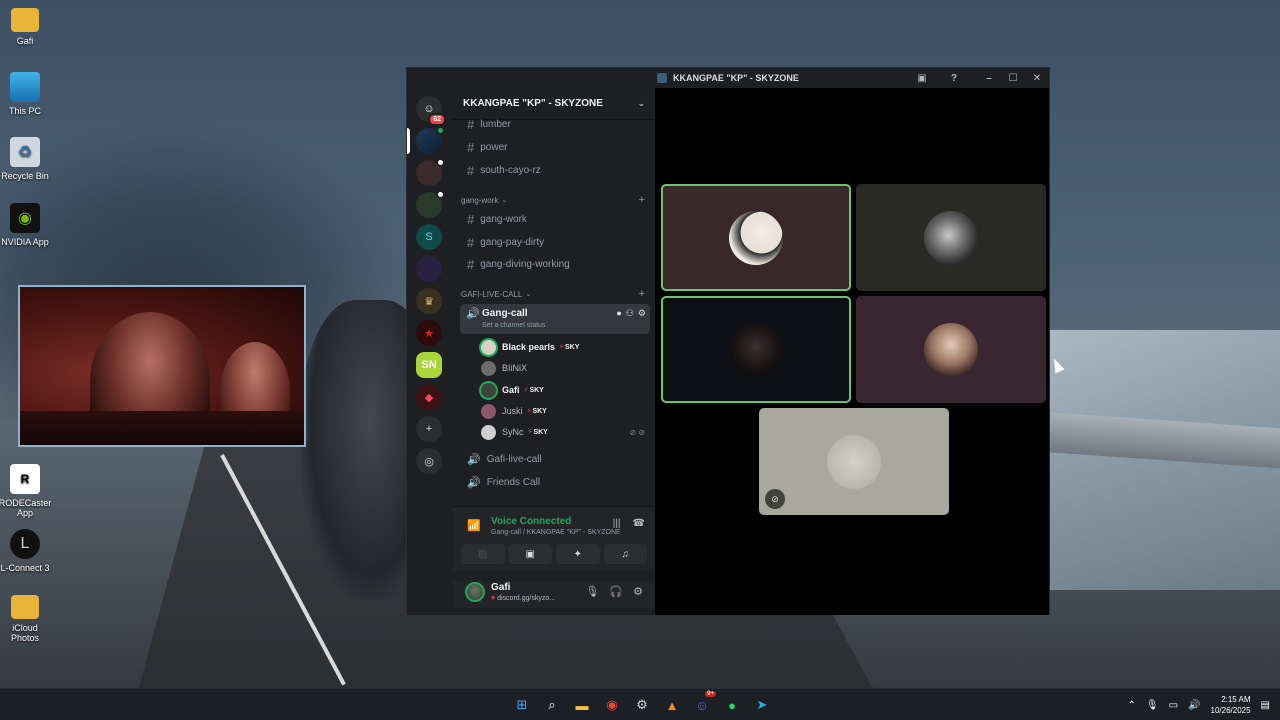 Image resolution: width=1280 pixels, height=720 pixels. Describe the element at coordinates (616, 591) in the screenshot. I see `headphones-icon: 🎧` at that location.